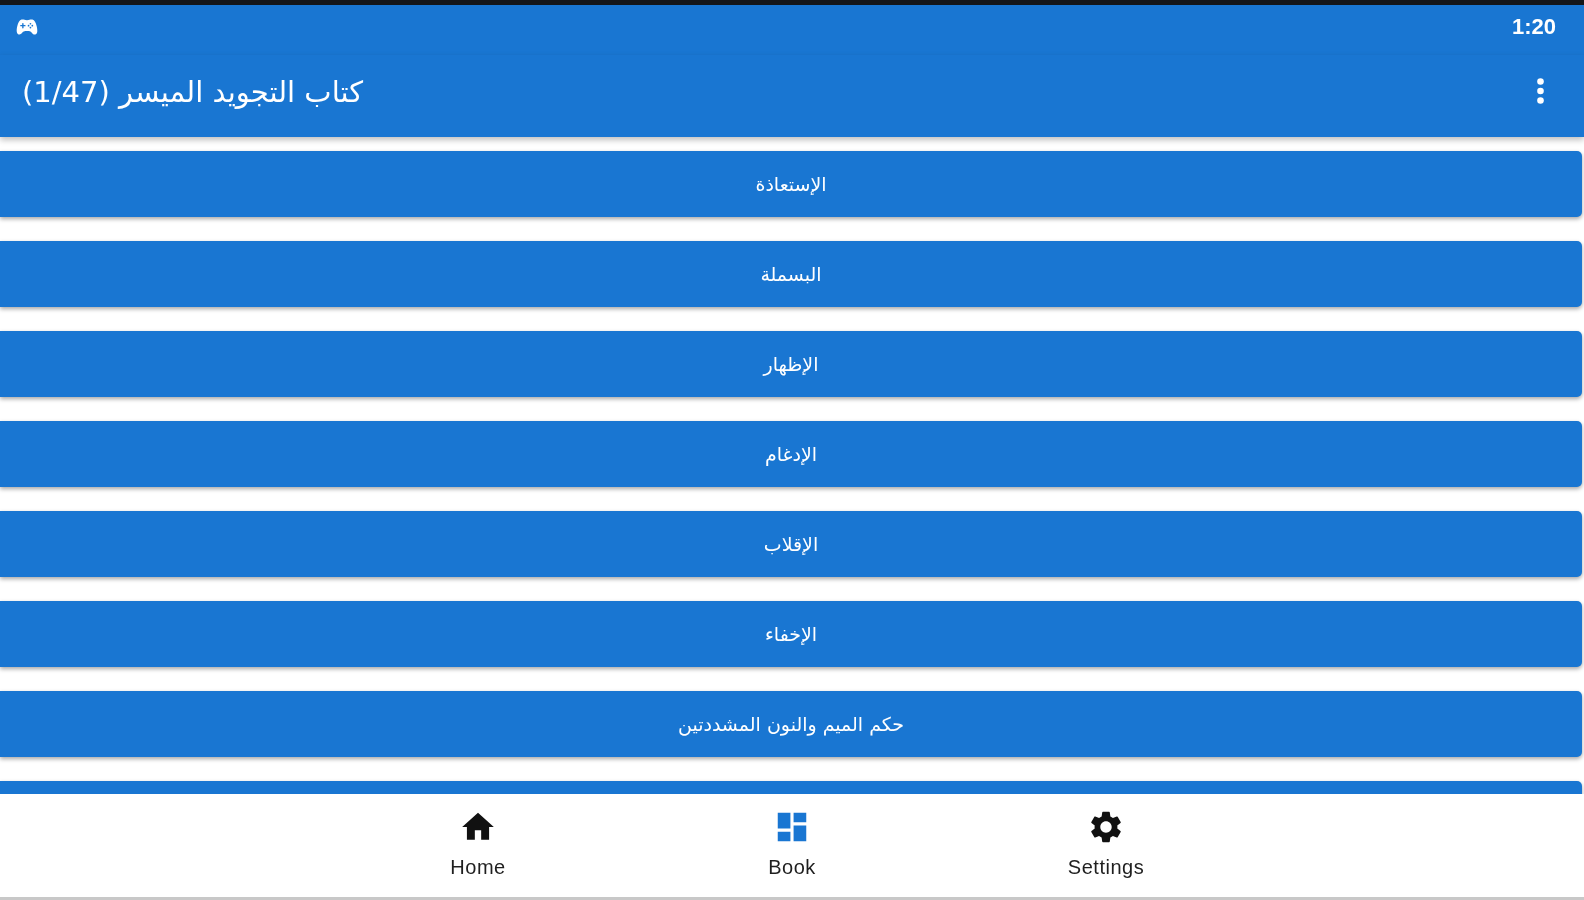 This screenshot has width=1584, height=900. I want to click on chapter-item: الإستعاذة, so click(791, 184).